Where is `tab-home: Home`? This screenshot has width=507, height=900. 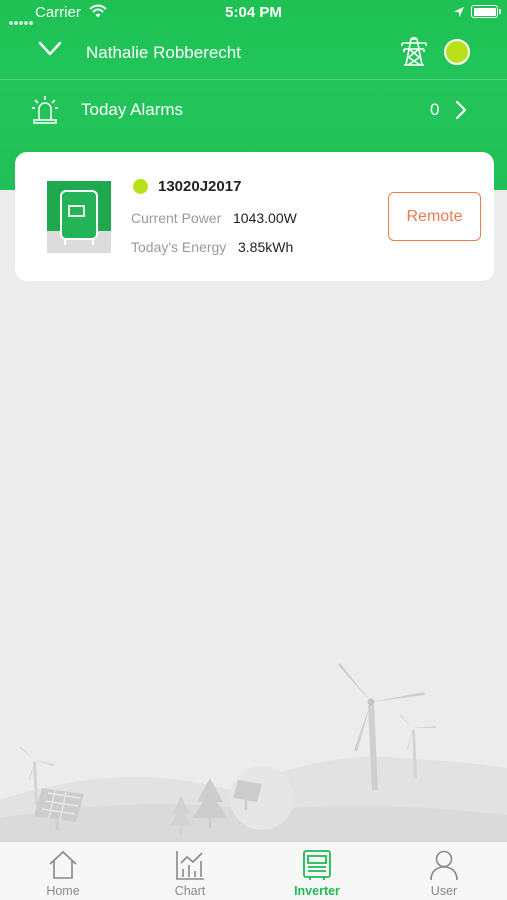
tab-home: Home is located at coordinates (63, 871).